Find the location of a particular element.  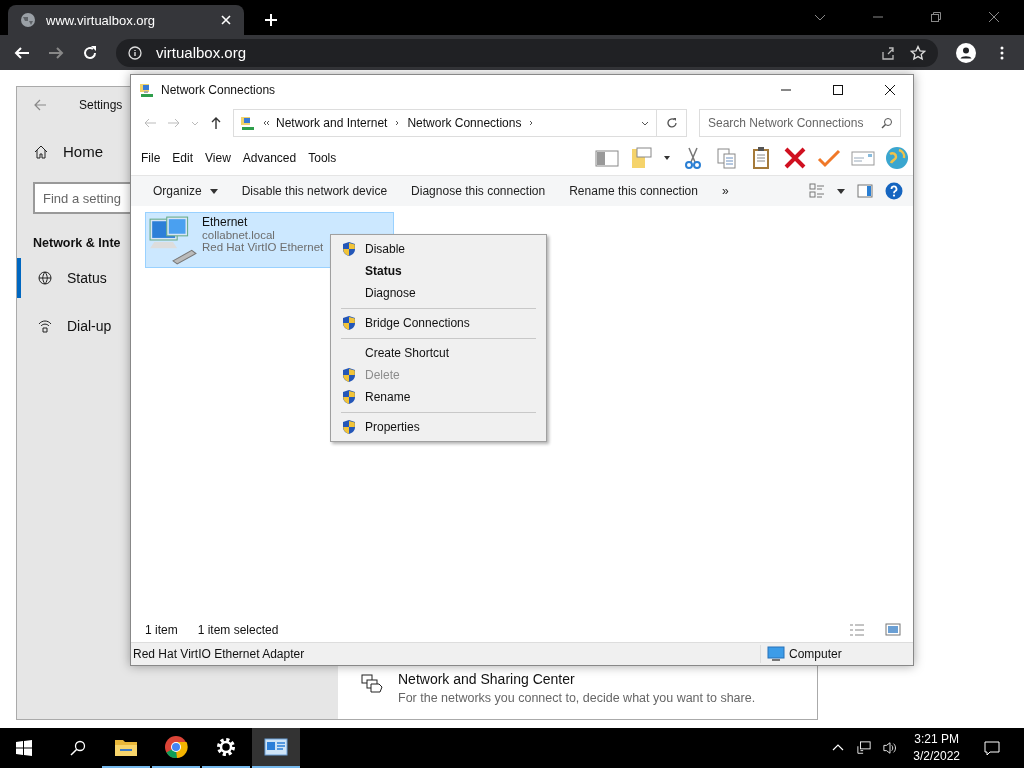

menu-item: Edit is located at coordinates (187, 158).